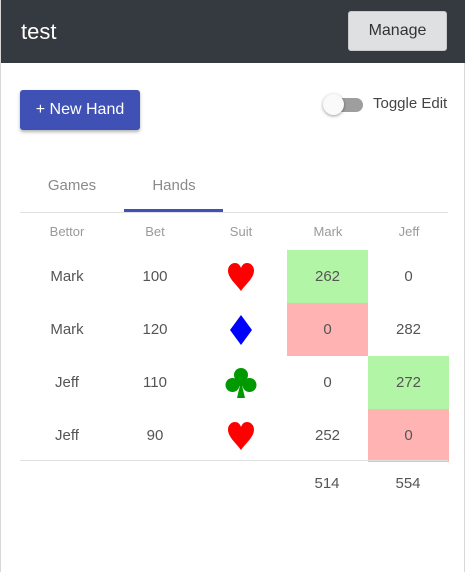 The image size is (465, 572). Describe the element at coordinates (80, 110) in the screenshot. I see `new-hand-button: + New Hand` at that location.